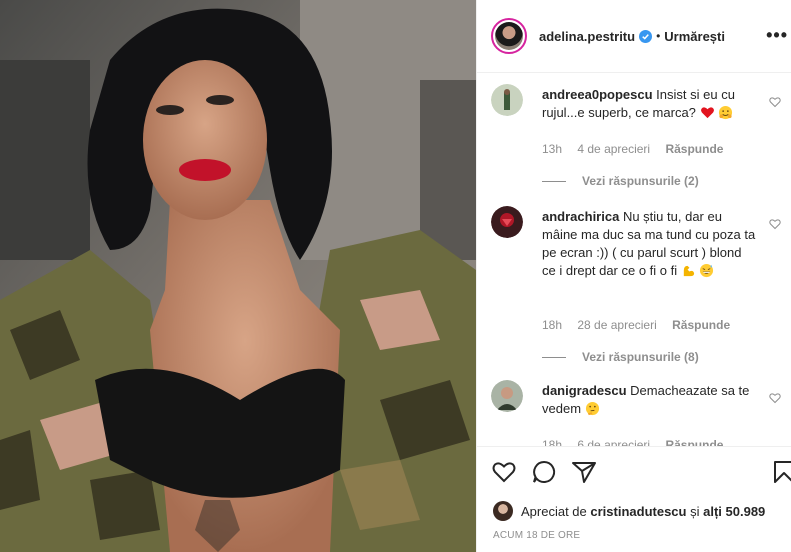 Image resolution: width=791 pixels, height=552 pixels. What do you see at coordinates (638, 511) in the screenshot?
I see `liker-username: cristinadutescu` at bounding box center [638, 511].